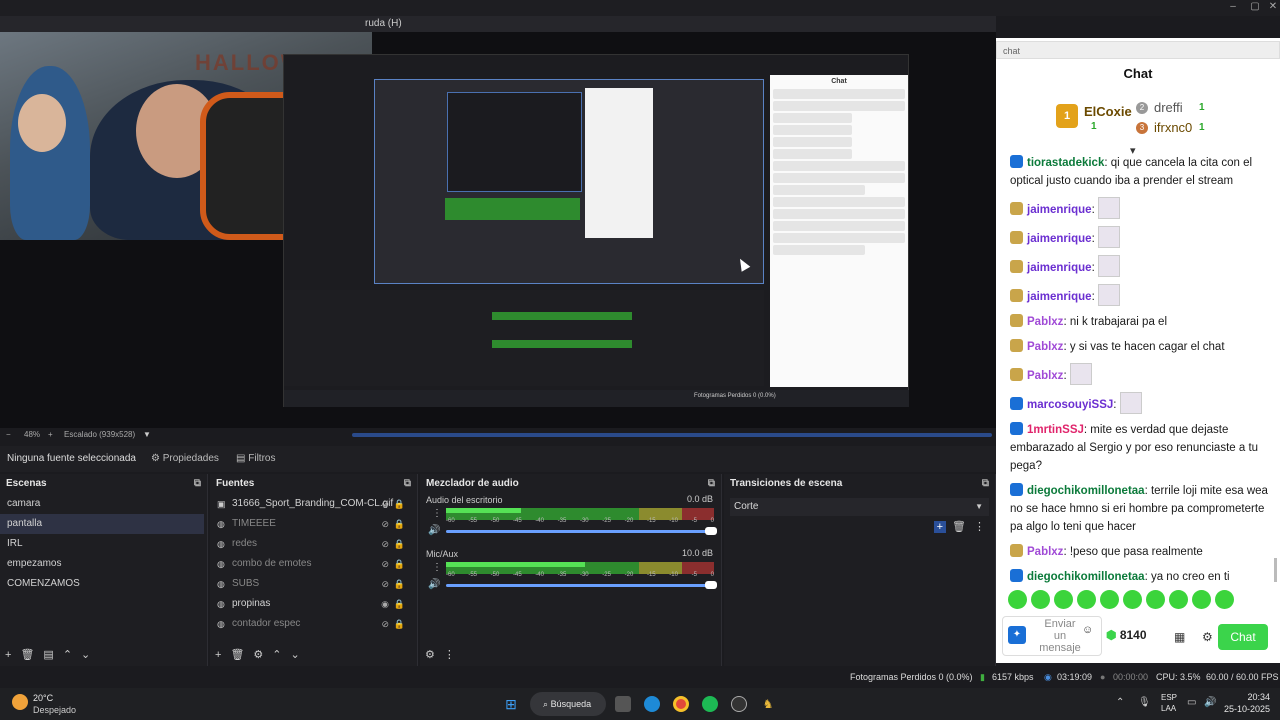 This screenshot has height=720, width=1280. Describe the element at coordinates (1271, 7) in the screenshot. I see `close-icon: ✕` at that location.